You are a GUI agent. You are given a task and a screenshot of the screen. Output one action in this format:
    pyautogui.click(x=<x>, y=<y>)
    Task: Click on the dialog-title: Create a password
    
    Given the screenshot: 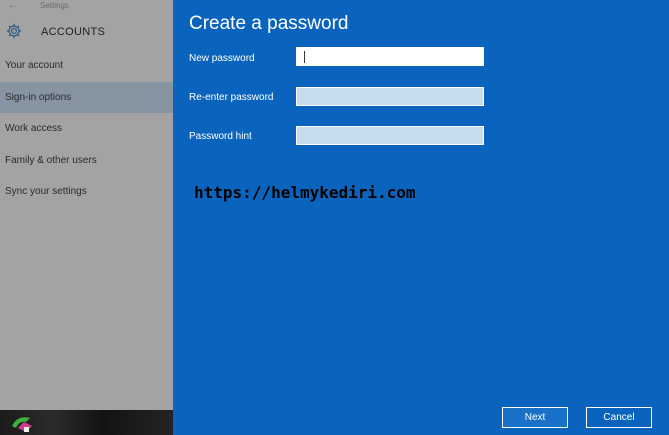 What is the action you would take?
    pyautogui.click(x=269, y=23)
    